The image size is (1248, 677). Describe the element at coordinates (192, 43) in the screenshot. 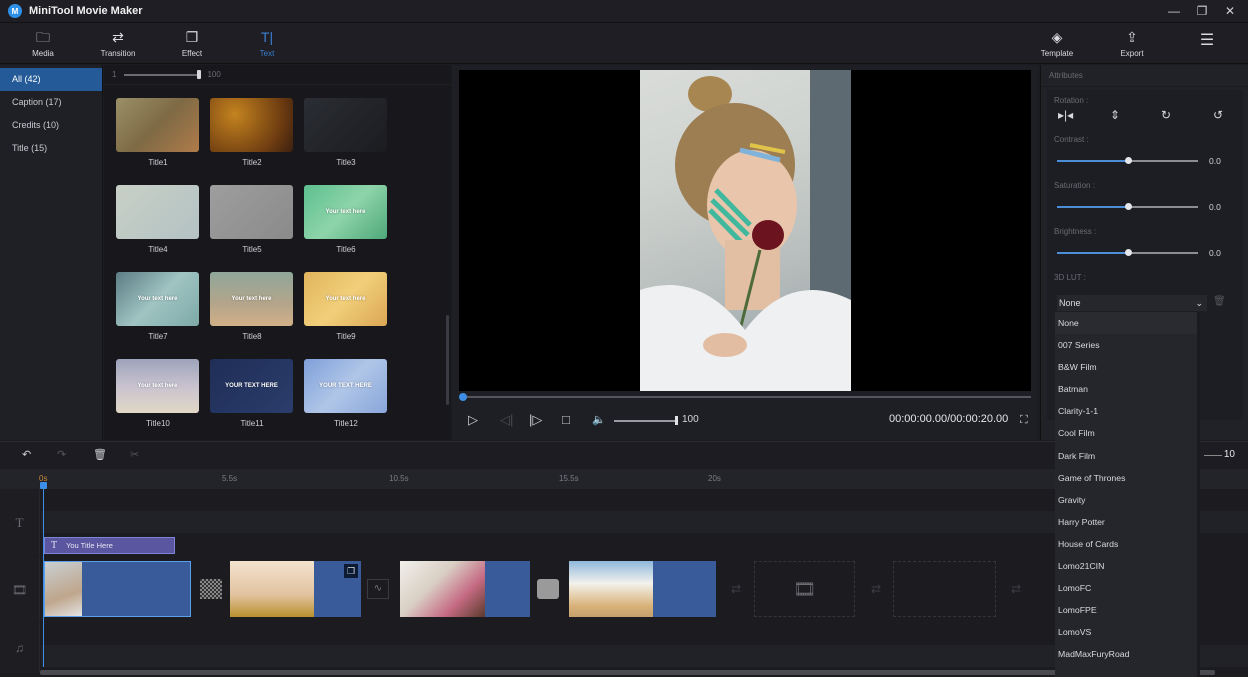

I see `effect-tab: ❐ Effect` at that location.